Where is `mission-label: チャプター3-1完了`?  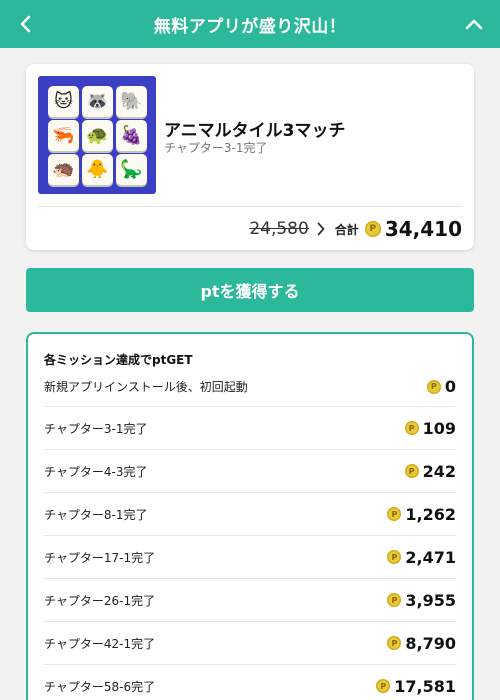 mission-label: チャプター3-1完了 is located at coordinates (96, 428).